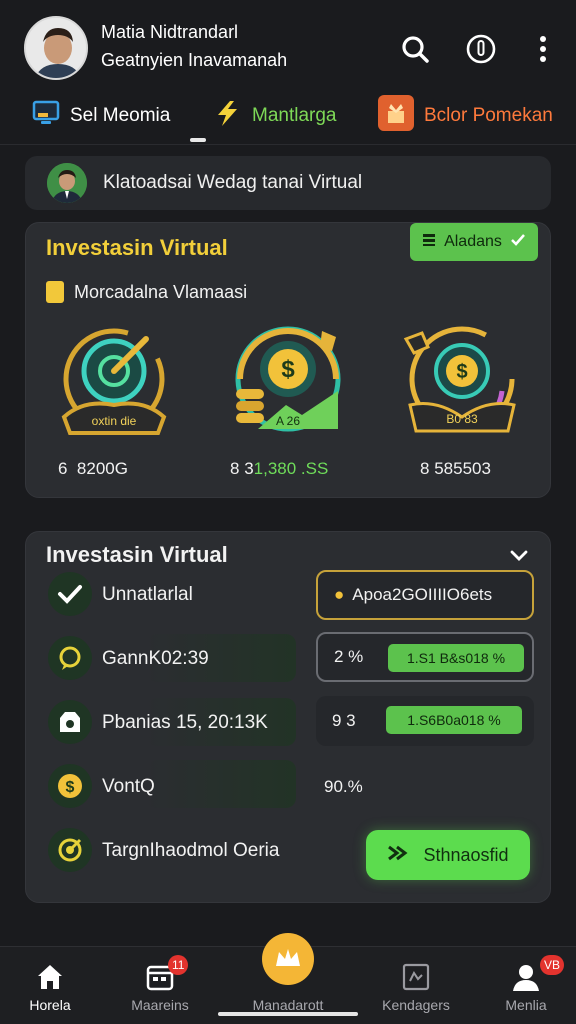  I want to click on active-tab-indicator, so click(198, 140).